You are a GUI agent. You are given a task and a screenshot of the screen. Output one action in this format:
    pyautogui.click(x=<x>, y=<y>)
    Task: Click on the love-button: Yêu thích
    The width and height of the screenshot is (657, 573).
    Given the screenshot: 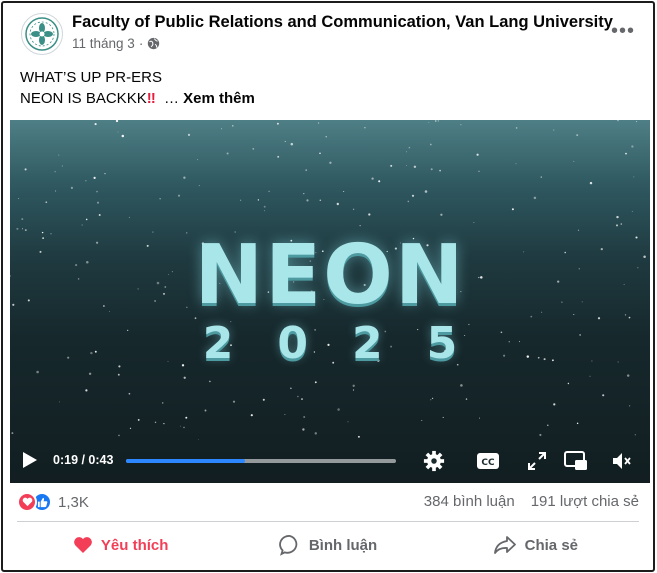 What is the action you would take?
    pyautogui.click(x=120, y=545)
    